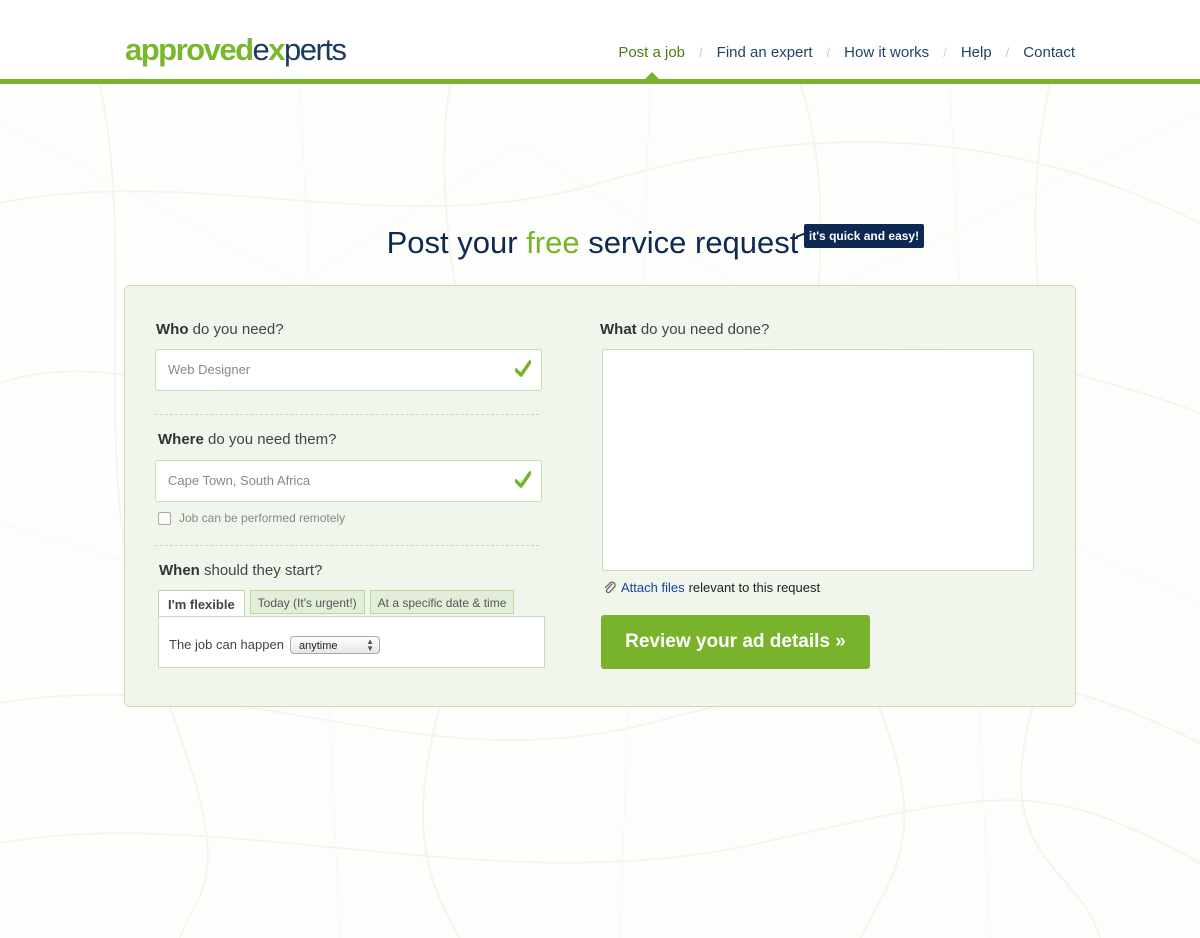 This screenshot has width=1200, height=938. What do you see at coordinates (348, 370) in the screenshot?
I see `who-input: Web Designer` at bounding box center [348, 370].